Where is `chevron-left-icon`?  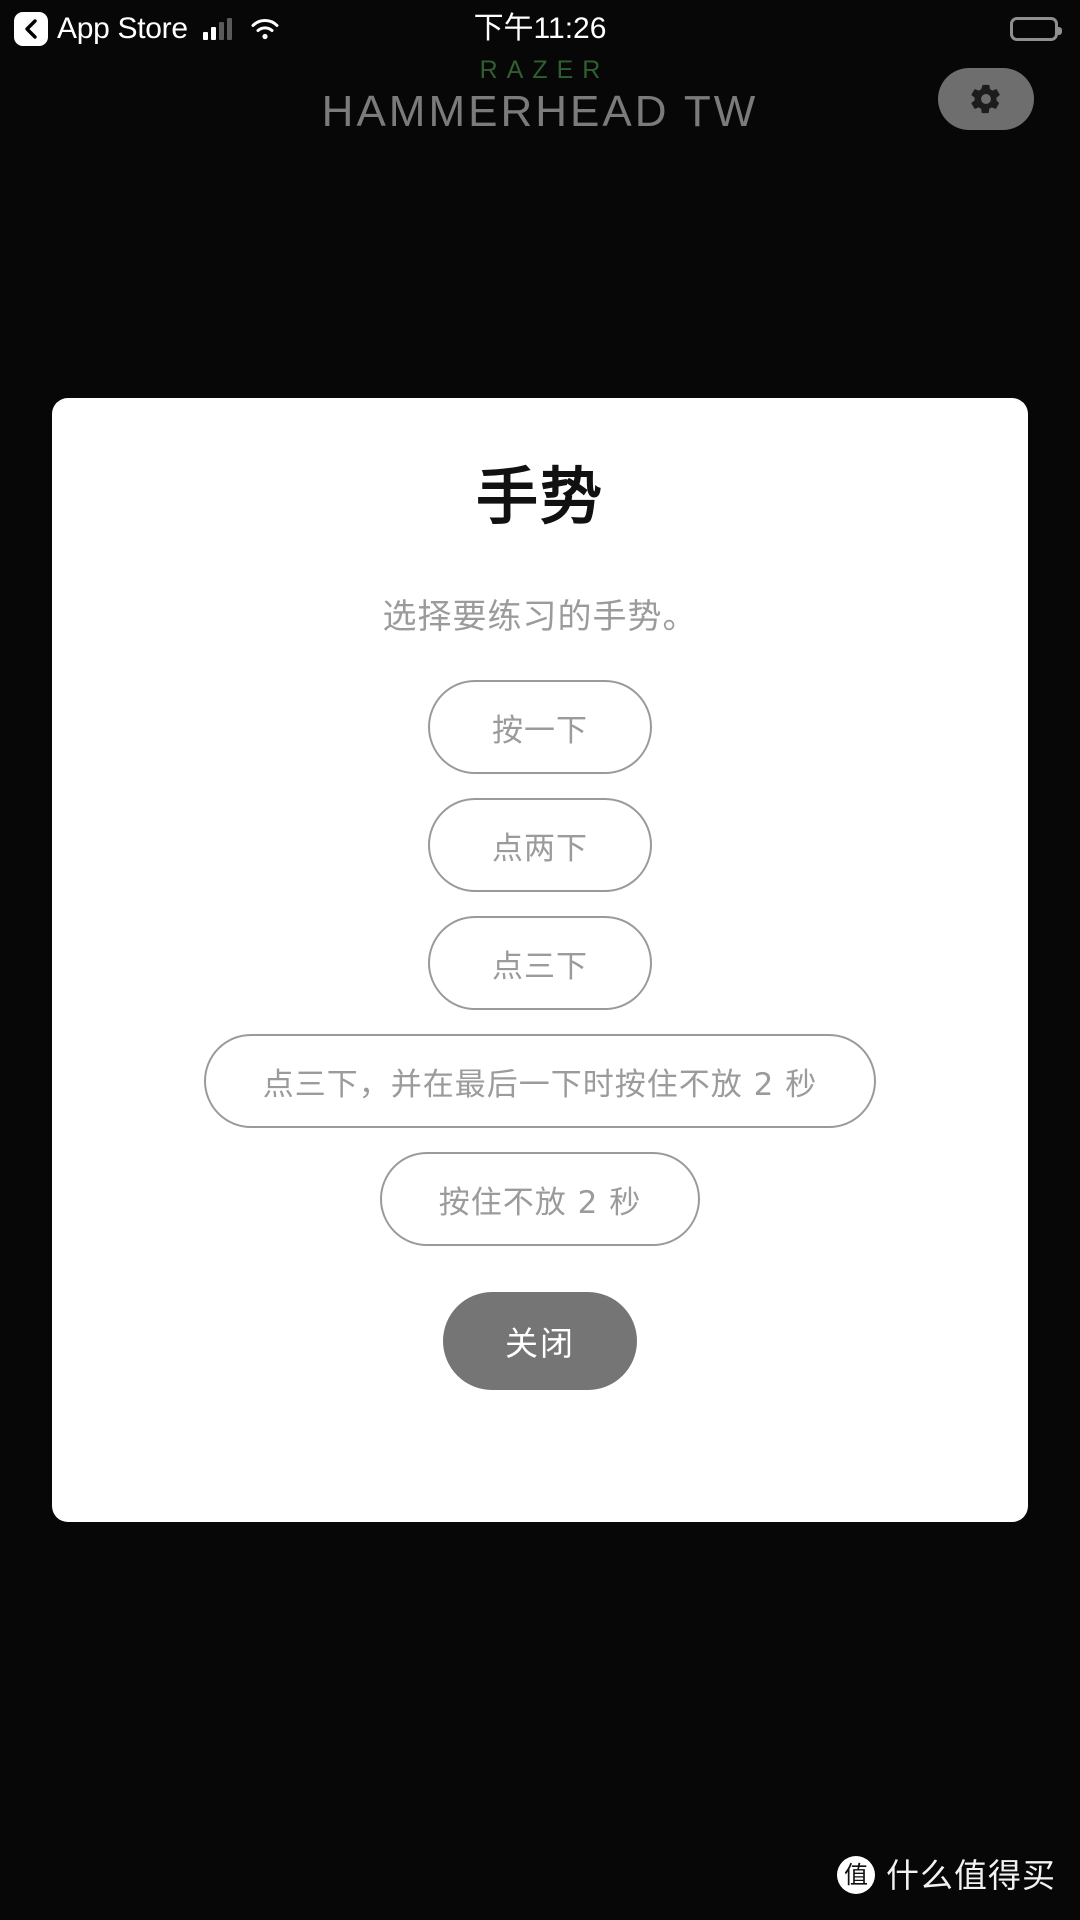
chevron-left-icon is located at coordinates (31, 29).